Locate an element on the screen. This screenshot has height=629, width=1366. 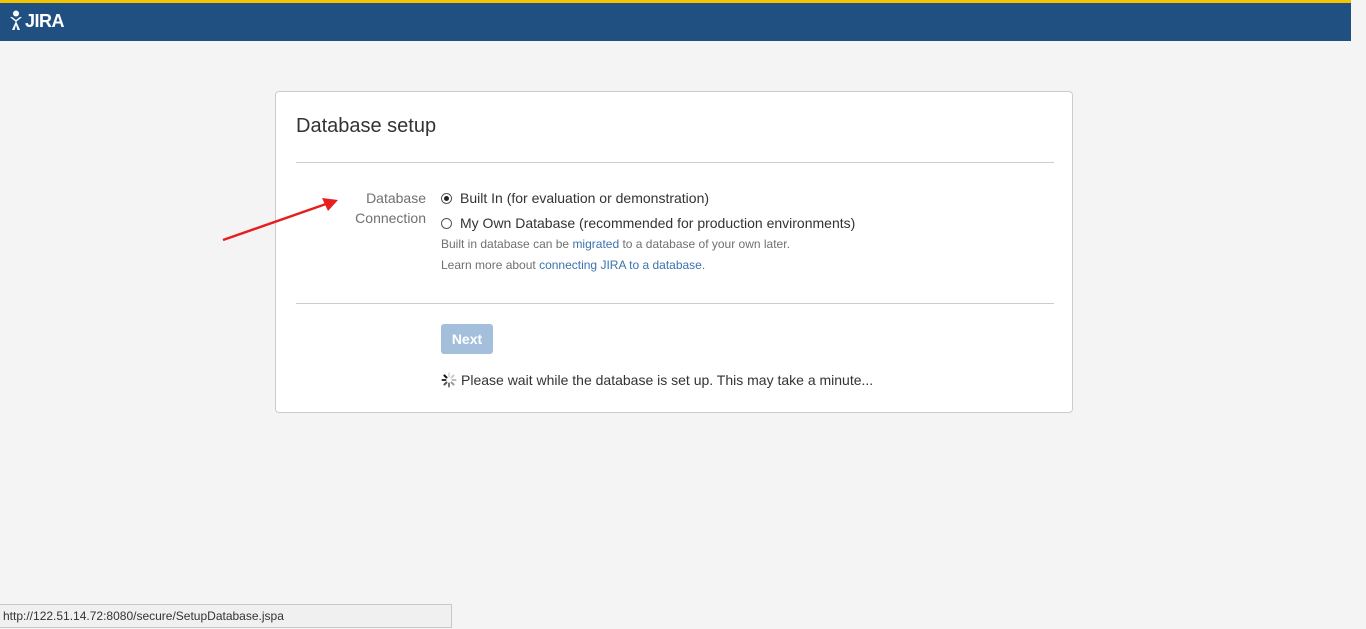
own-database-radio is located at coordinates (446, 223).